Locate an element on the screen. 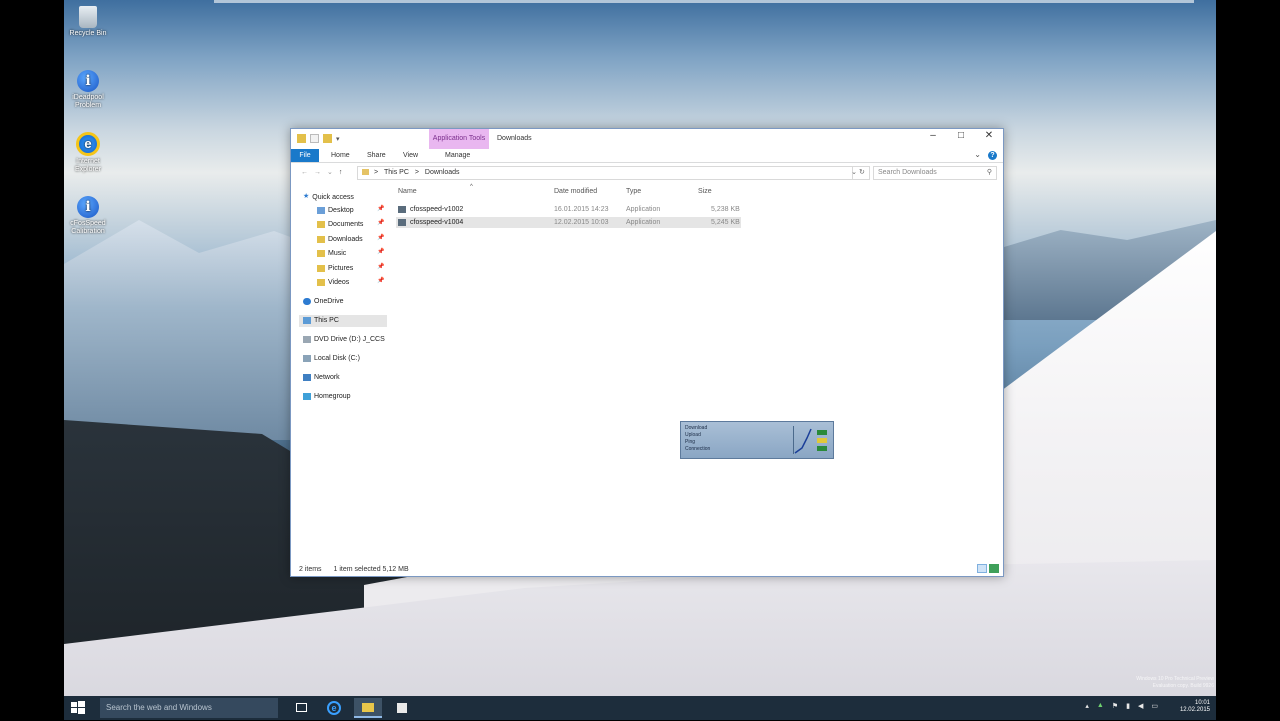 The height and width of the screenshot is (721, 1280). videos-folder-icon is located at coordinates (321, 282).